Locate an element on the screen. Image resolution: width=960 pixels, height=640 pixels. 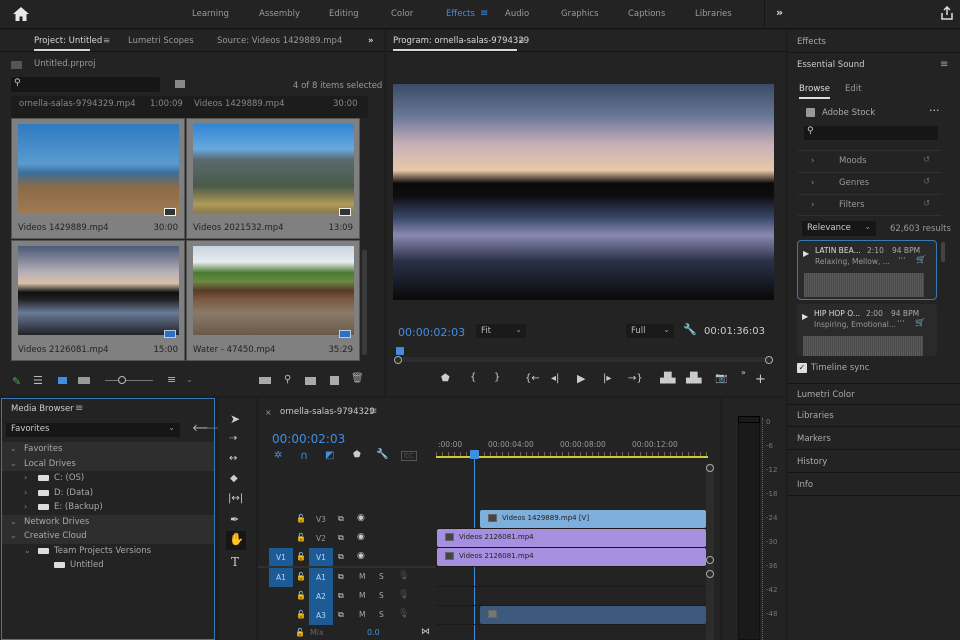
snap-icon: ∩ is located at coordinates (304, 455).